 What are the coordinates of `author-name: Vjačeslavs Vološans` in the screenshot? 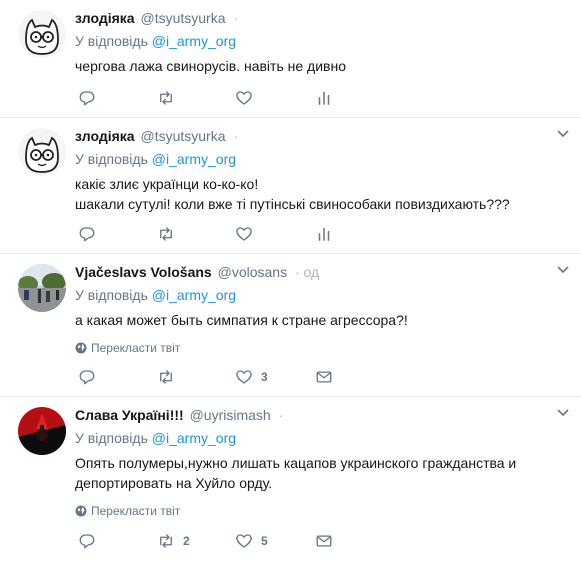 It's located at (143, 272).